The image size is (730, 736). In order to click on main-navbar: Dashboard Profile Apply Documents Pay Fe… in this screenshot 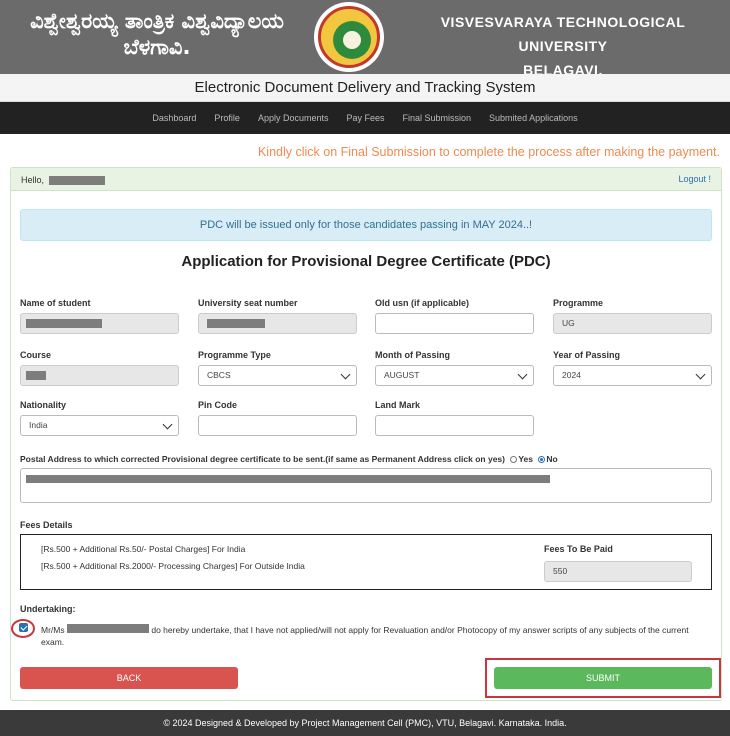, I will do `click(365, 118)`.